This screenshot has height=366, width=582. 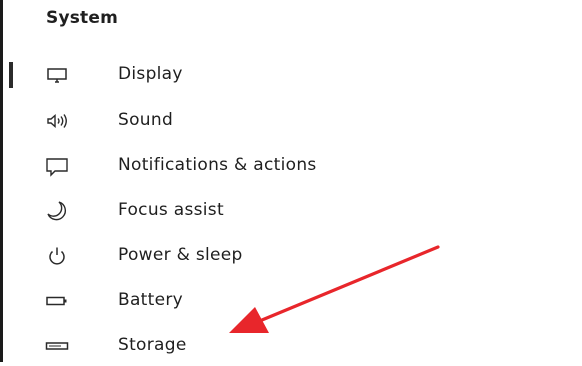 I want to click on section-title: System, so click(x=82, y=18).